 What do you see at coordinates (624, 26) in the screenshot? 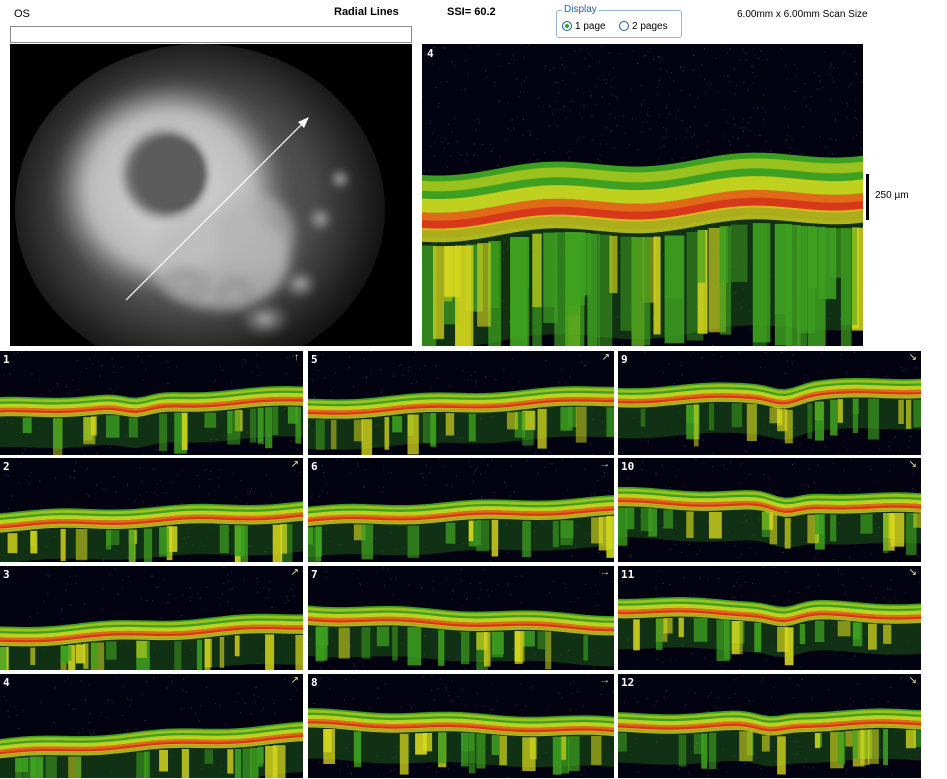
I see `radio-unchecked-icon` at bounding box center [624, 26].